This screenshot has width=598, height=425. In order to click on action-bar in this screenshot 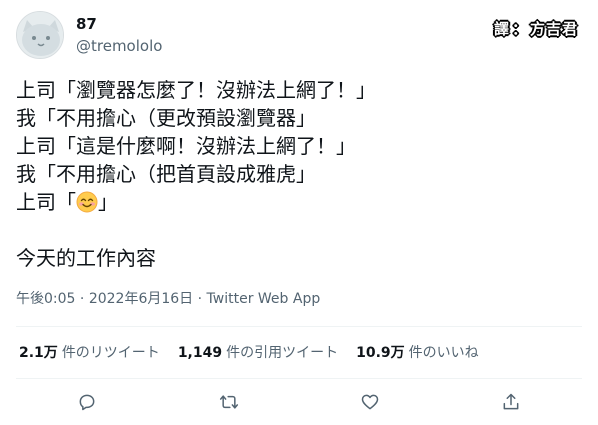, I will do `click(299, 402)`.